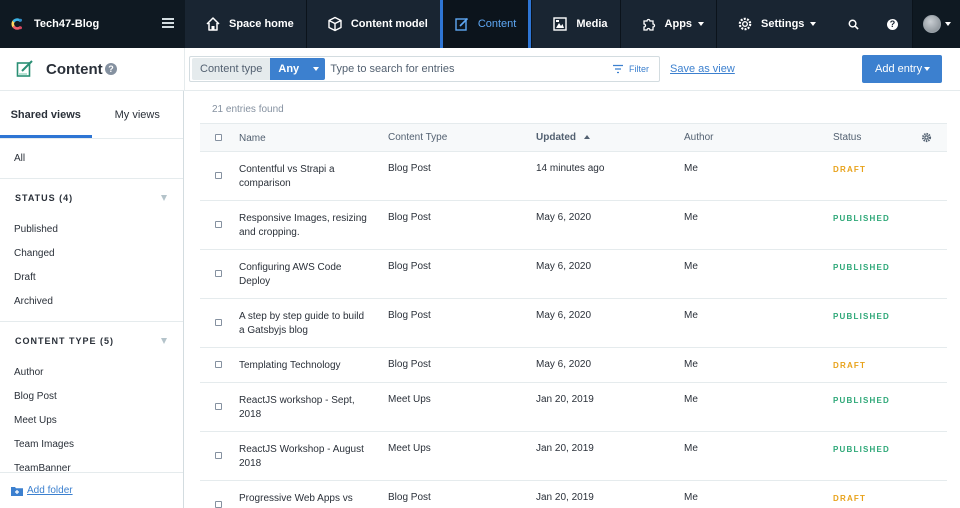 The width and height of the screenshot is (960, 508). What do you see at coordinates (297, 407) in the screenshot?
I see `entry-name: ReactJS workshop - Sept, 2018` at bounding box center [297, 407].